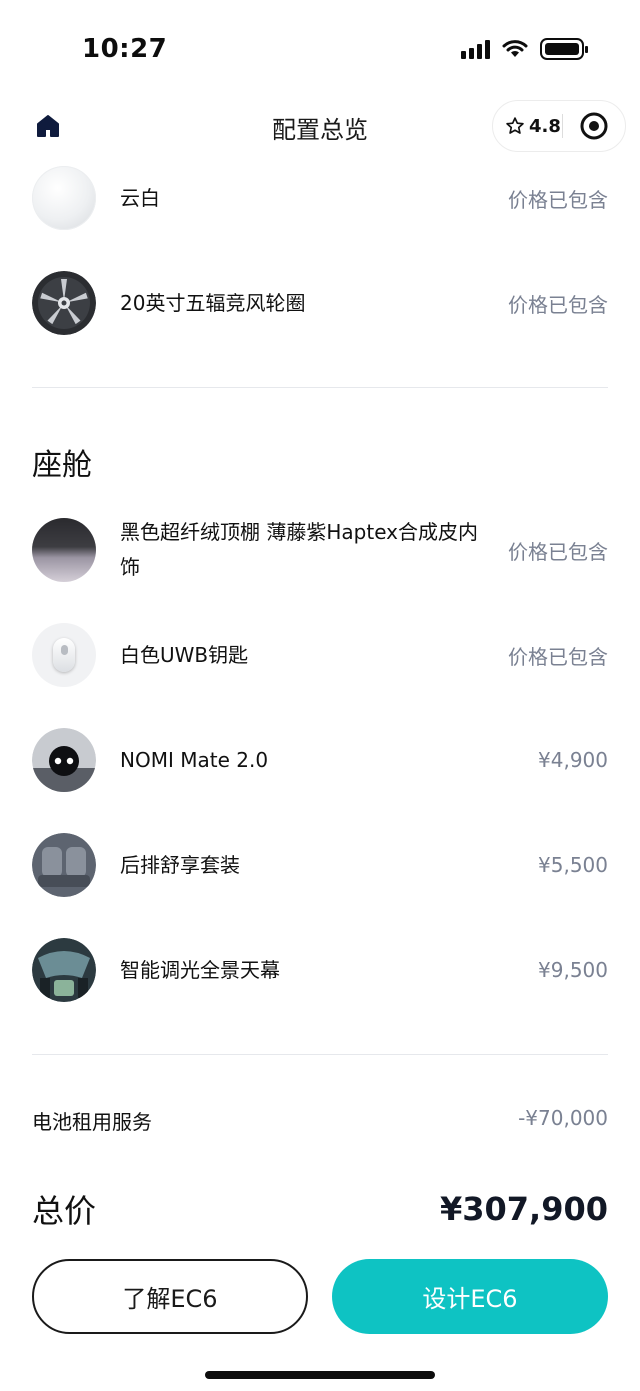  Describe the element at coordinates (320, 760) in the screenshot. I see `list-item: NOMI Mate 2.0 ¥4,900` at that location.